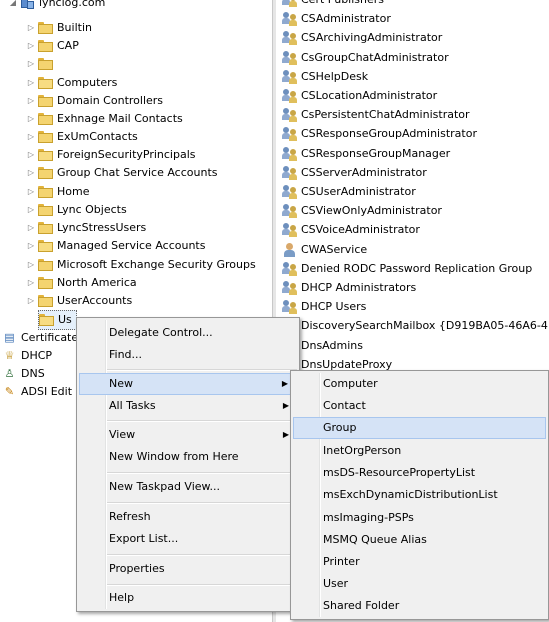  What do you see at coordinates (366, 153) in the screenshot?
I see `list-item: CSResponseGroupManager` at bounding box center [366, 153].